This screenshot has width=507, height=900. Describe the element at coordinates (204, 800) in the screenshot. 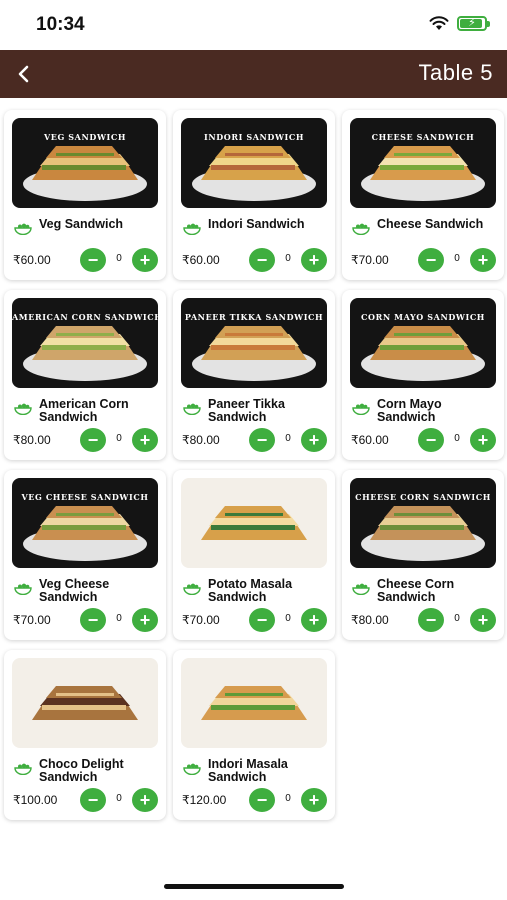

I see `item-price: ₹120.00` at that location.